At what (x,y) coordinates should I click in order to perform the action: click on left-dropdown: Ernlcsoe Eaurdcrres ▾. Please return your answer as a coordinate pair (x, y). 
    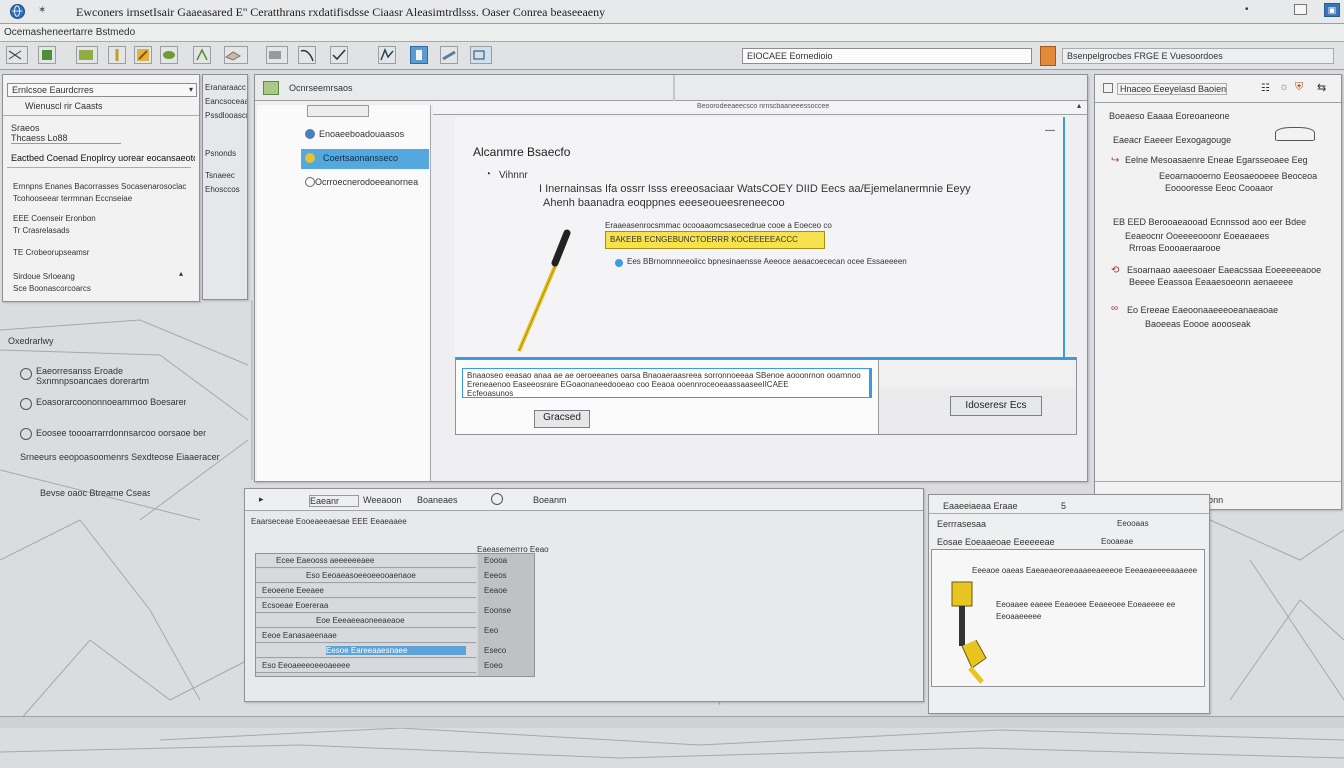
    Looking at the image, I should click on (102, 90).